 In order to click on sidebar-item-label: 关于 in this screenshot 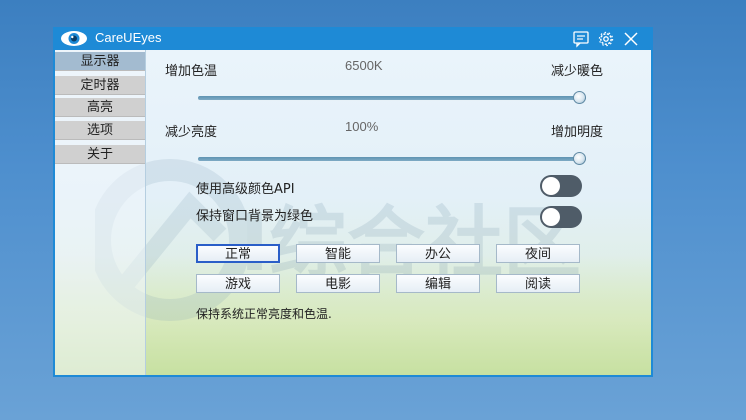, I will do `click(99, 154)`.